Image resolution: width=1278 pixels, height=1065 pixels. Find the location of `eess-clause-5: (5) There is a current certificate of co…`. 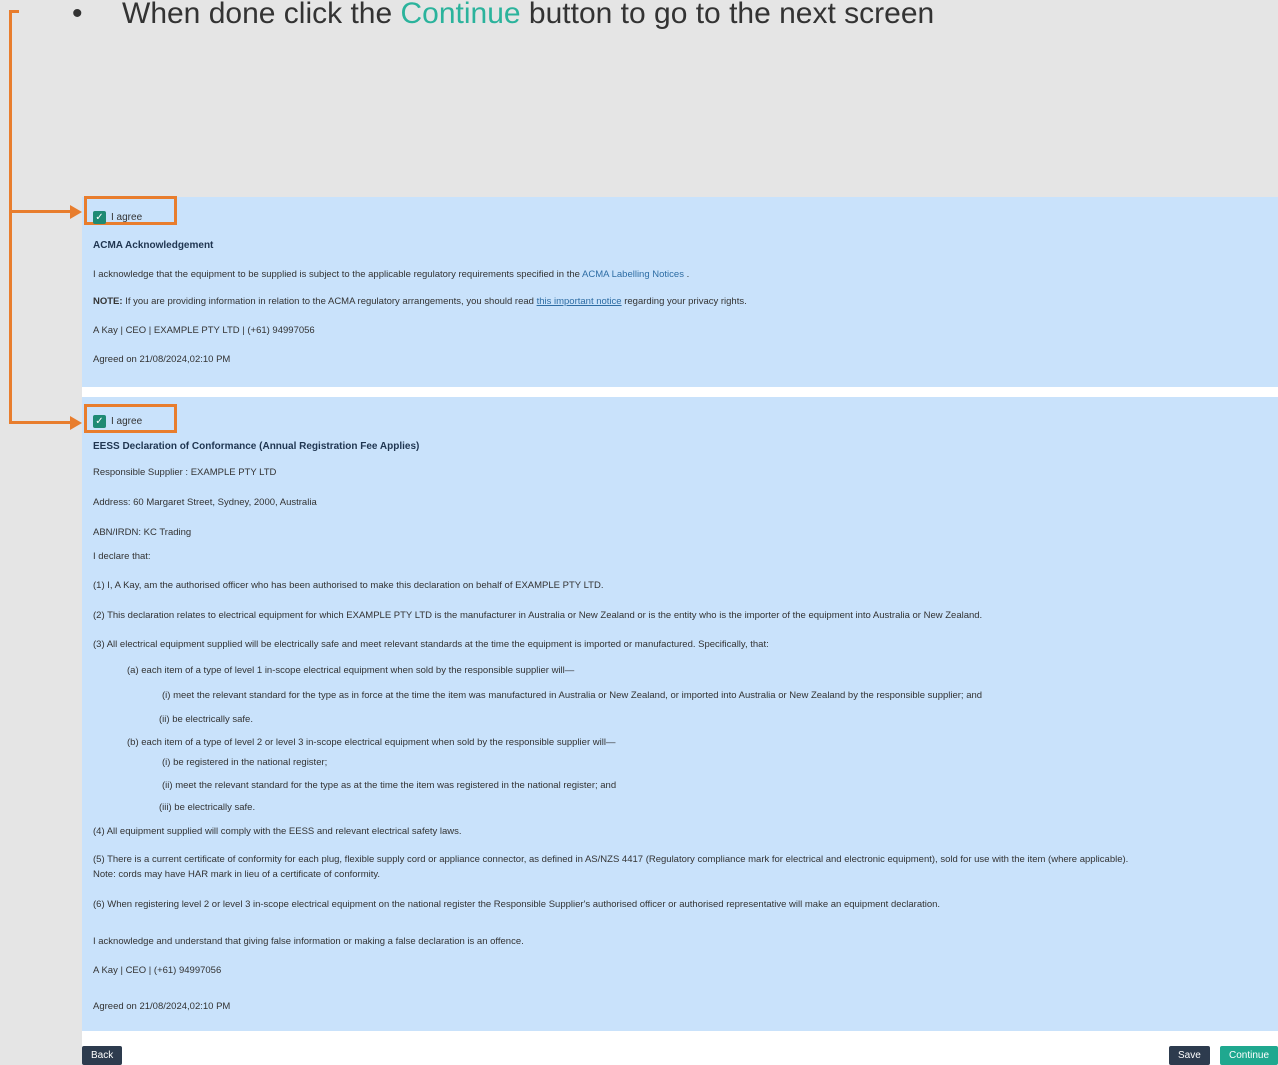

eess-clause-5: (5) There is a current certificate of co… is located at coordinates (611, 859).